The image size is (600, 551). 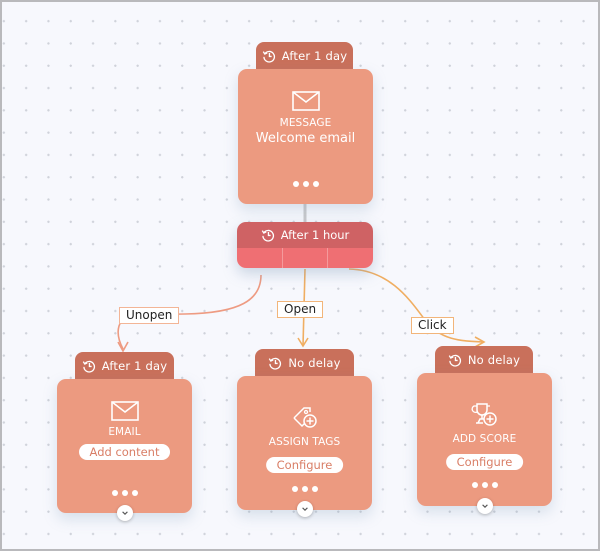 I want to click on tag-plus-icon, so click(x=304, y=417).